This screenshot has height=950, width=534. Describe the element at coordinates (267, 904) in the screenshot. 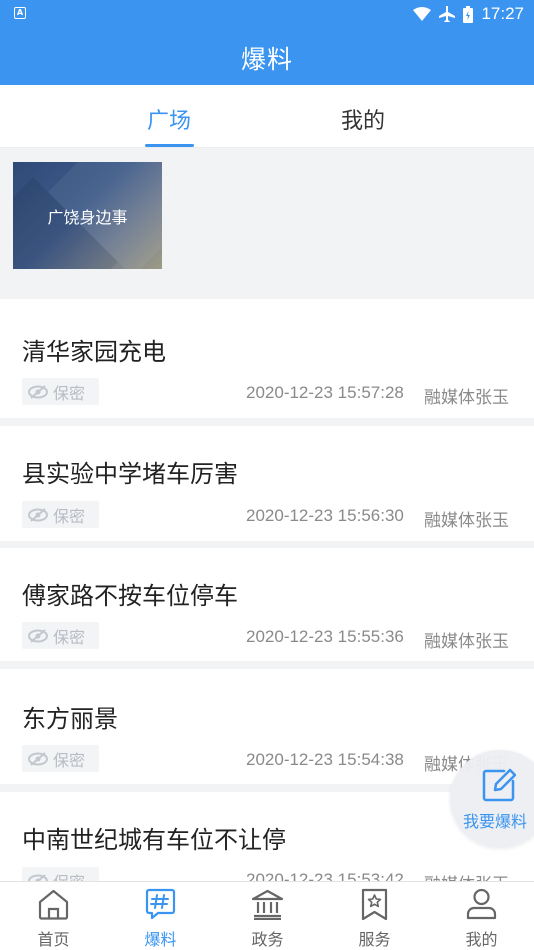

I see `government-icon` at that location.